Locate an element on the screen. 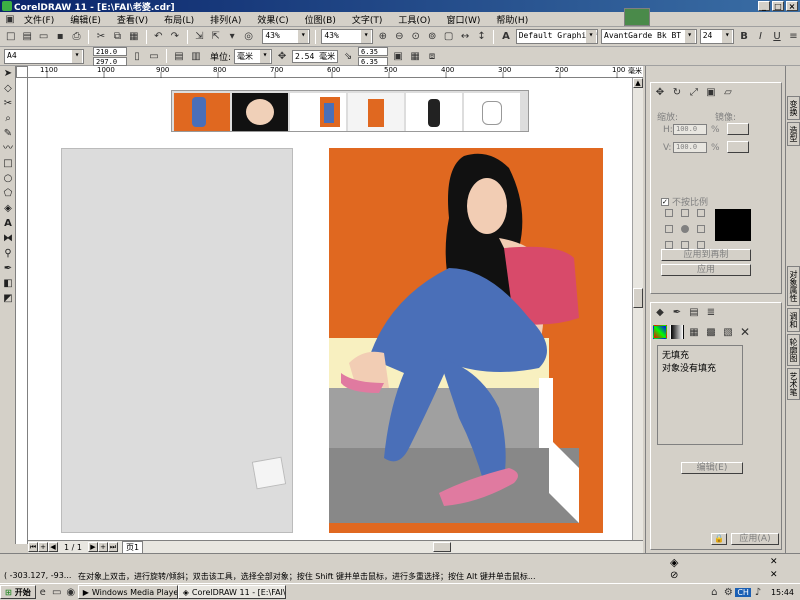 The width and height of the screenshot is (800, 600). fill-tool-icon: ◧ is located at coordinates (8, 284).